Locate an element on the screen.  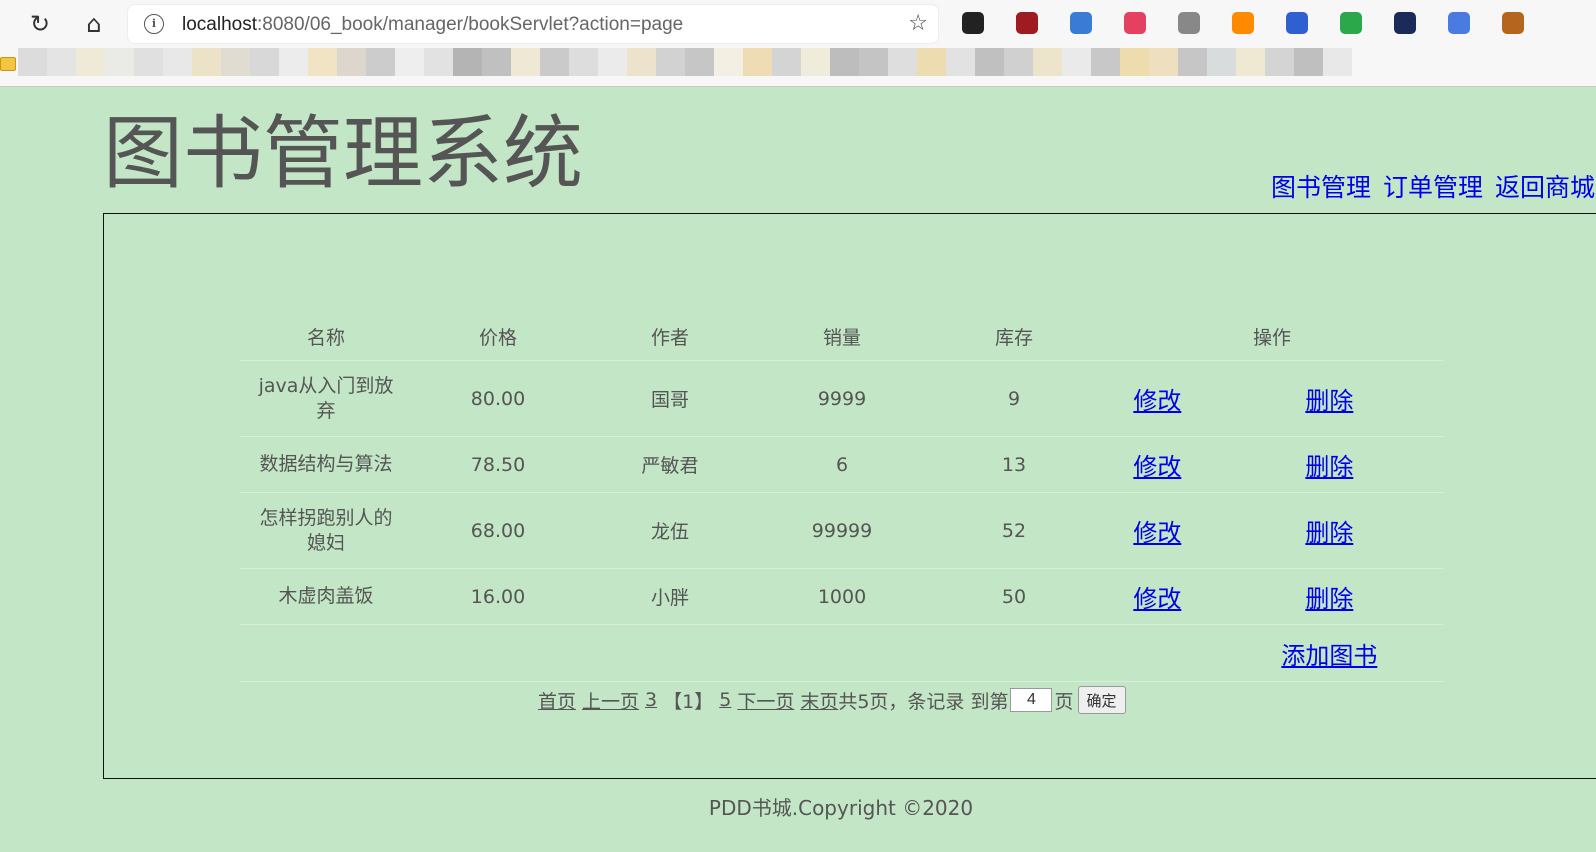
col-sales: 销量 is located at coordinates (842, 336).